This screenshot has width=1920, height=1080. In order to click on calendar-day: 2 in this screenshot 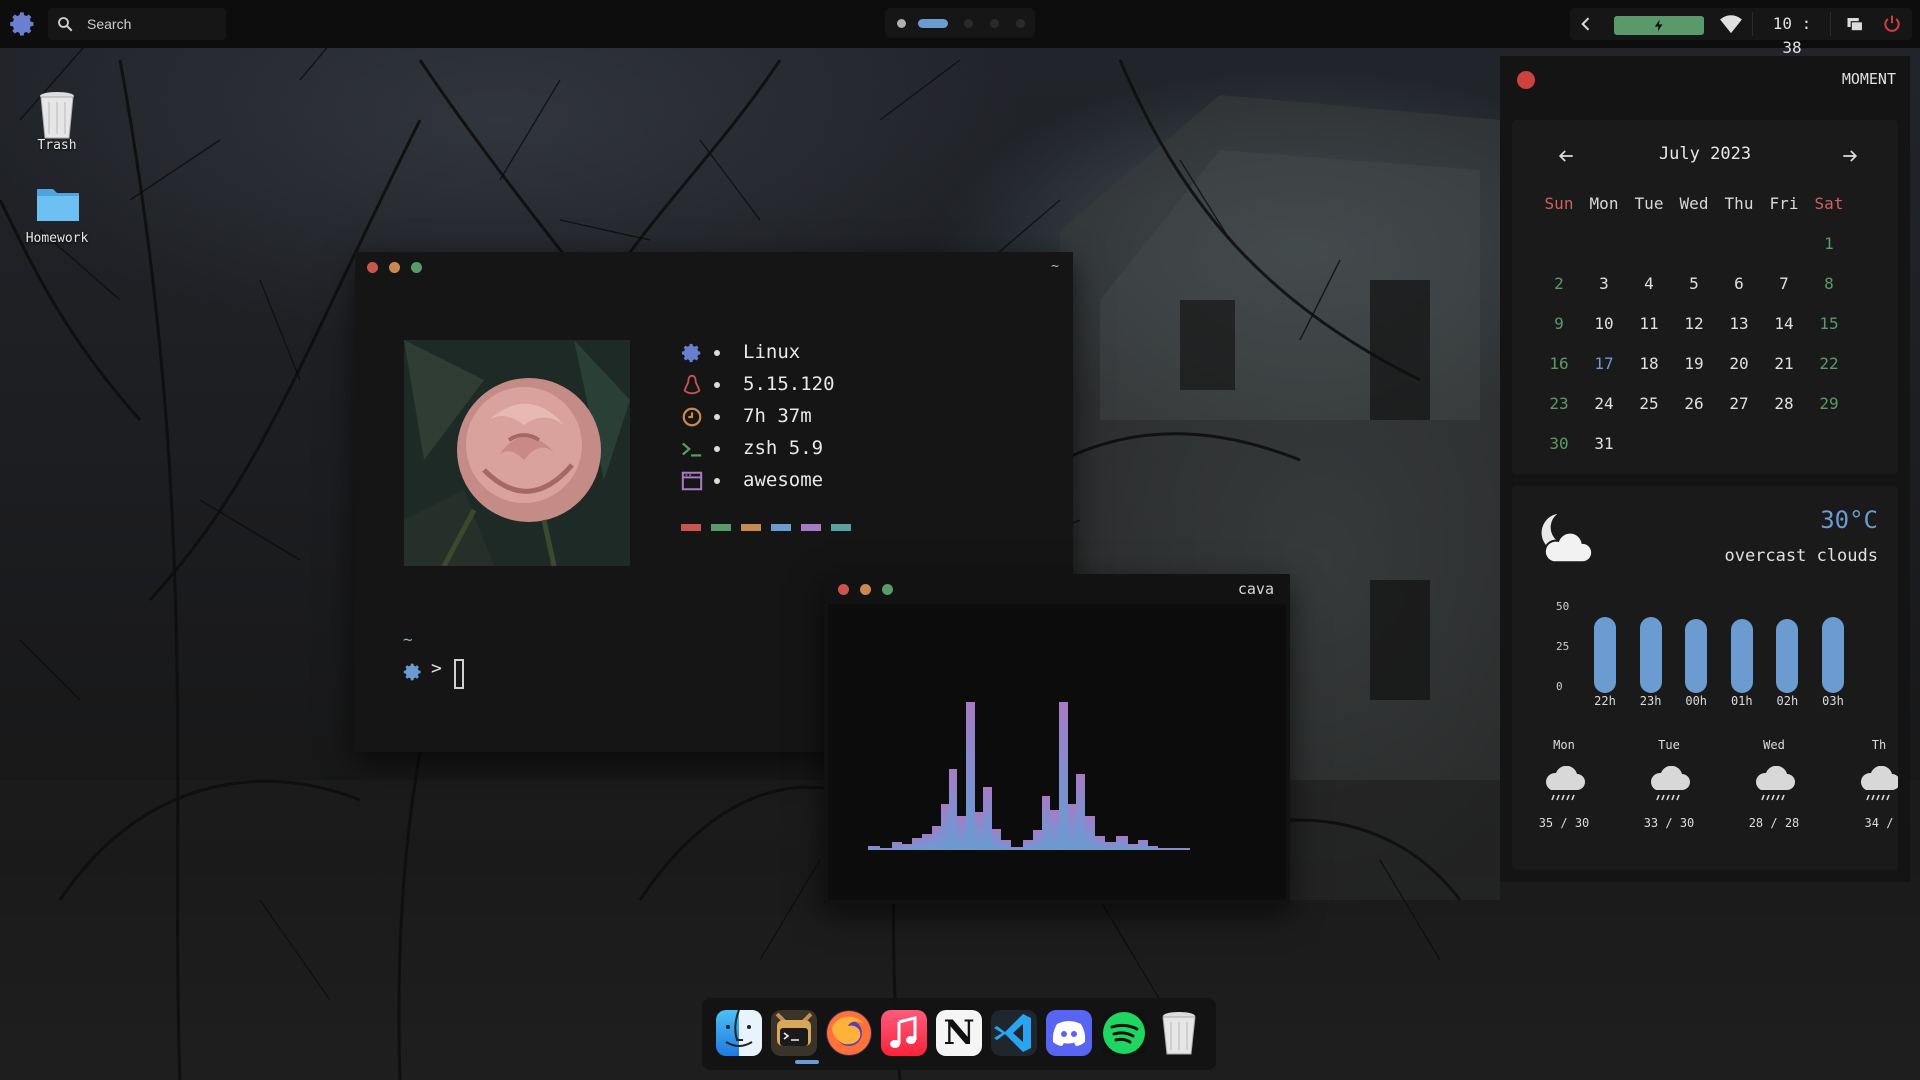, I will do `click(1559, 284)`.